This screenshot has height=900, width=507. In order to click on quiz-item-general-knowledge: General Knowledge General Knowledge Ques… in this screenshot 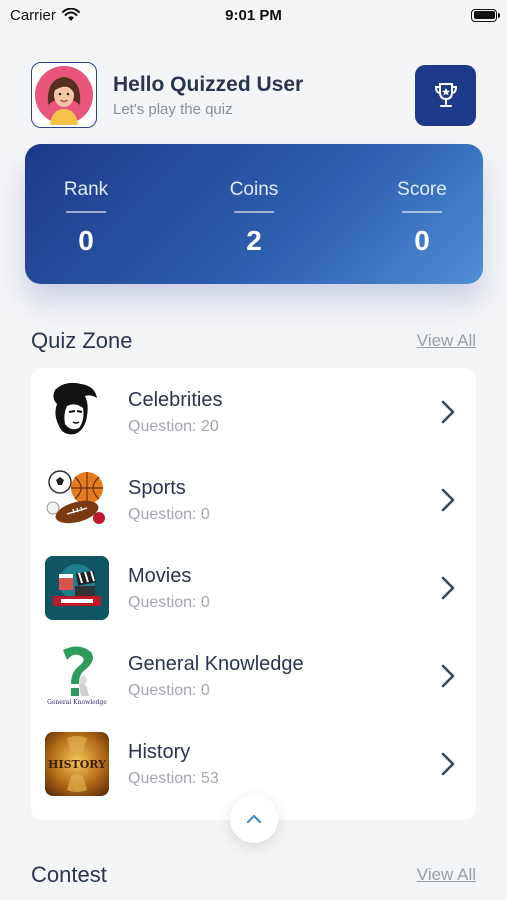, I will do `click(253, 676)`.